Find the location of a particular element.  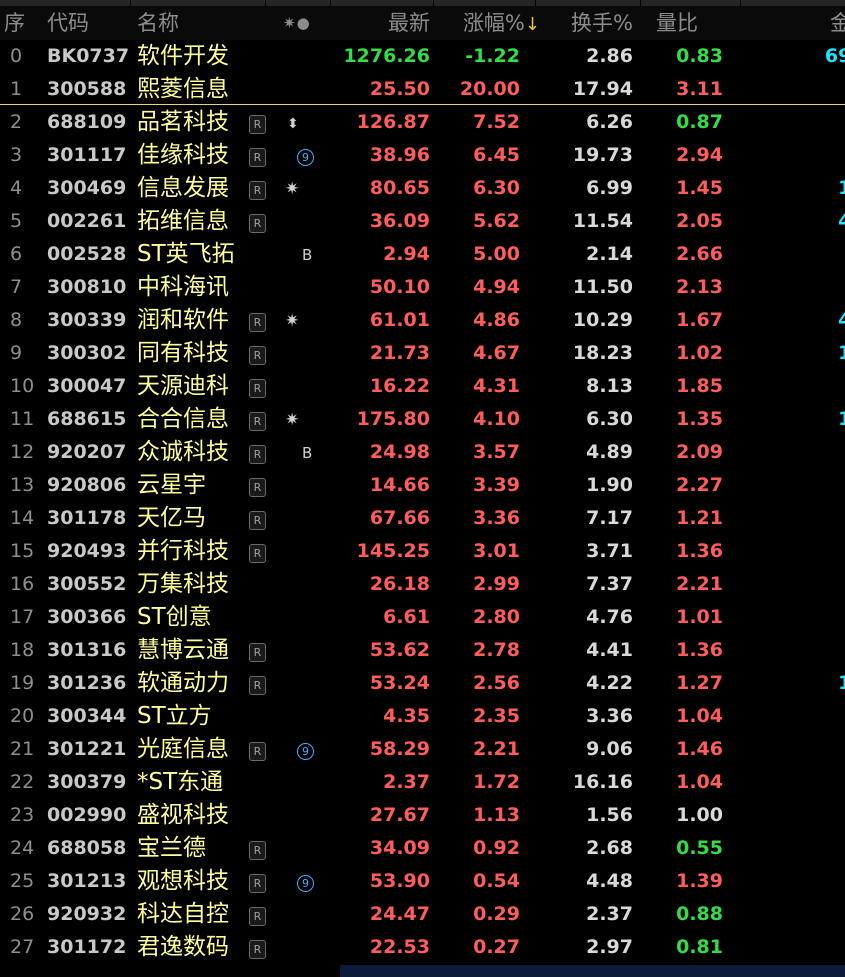

turnover-amount: 6.4 is located at coordinates (792, 287).